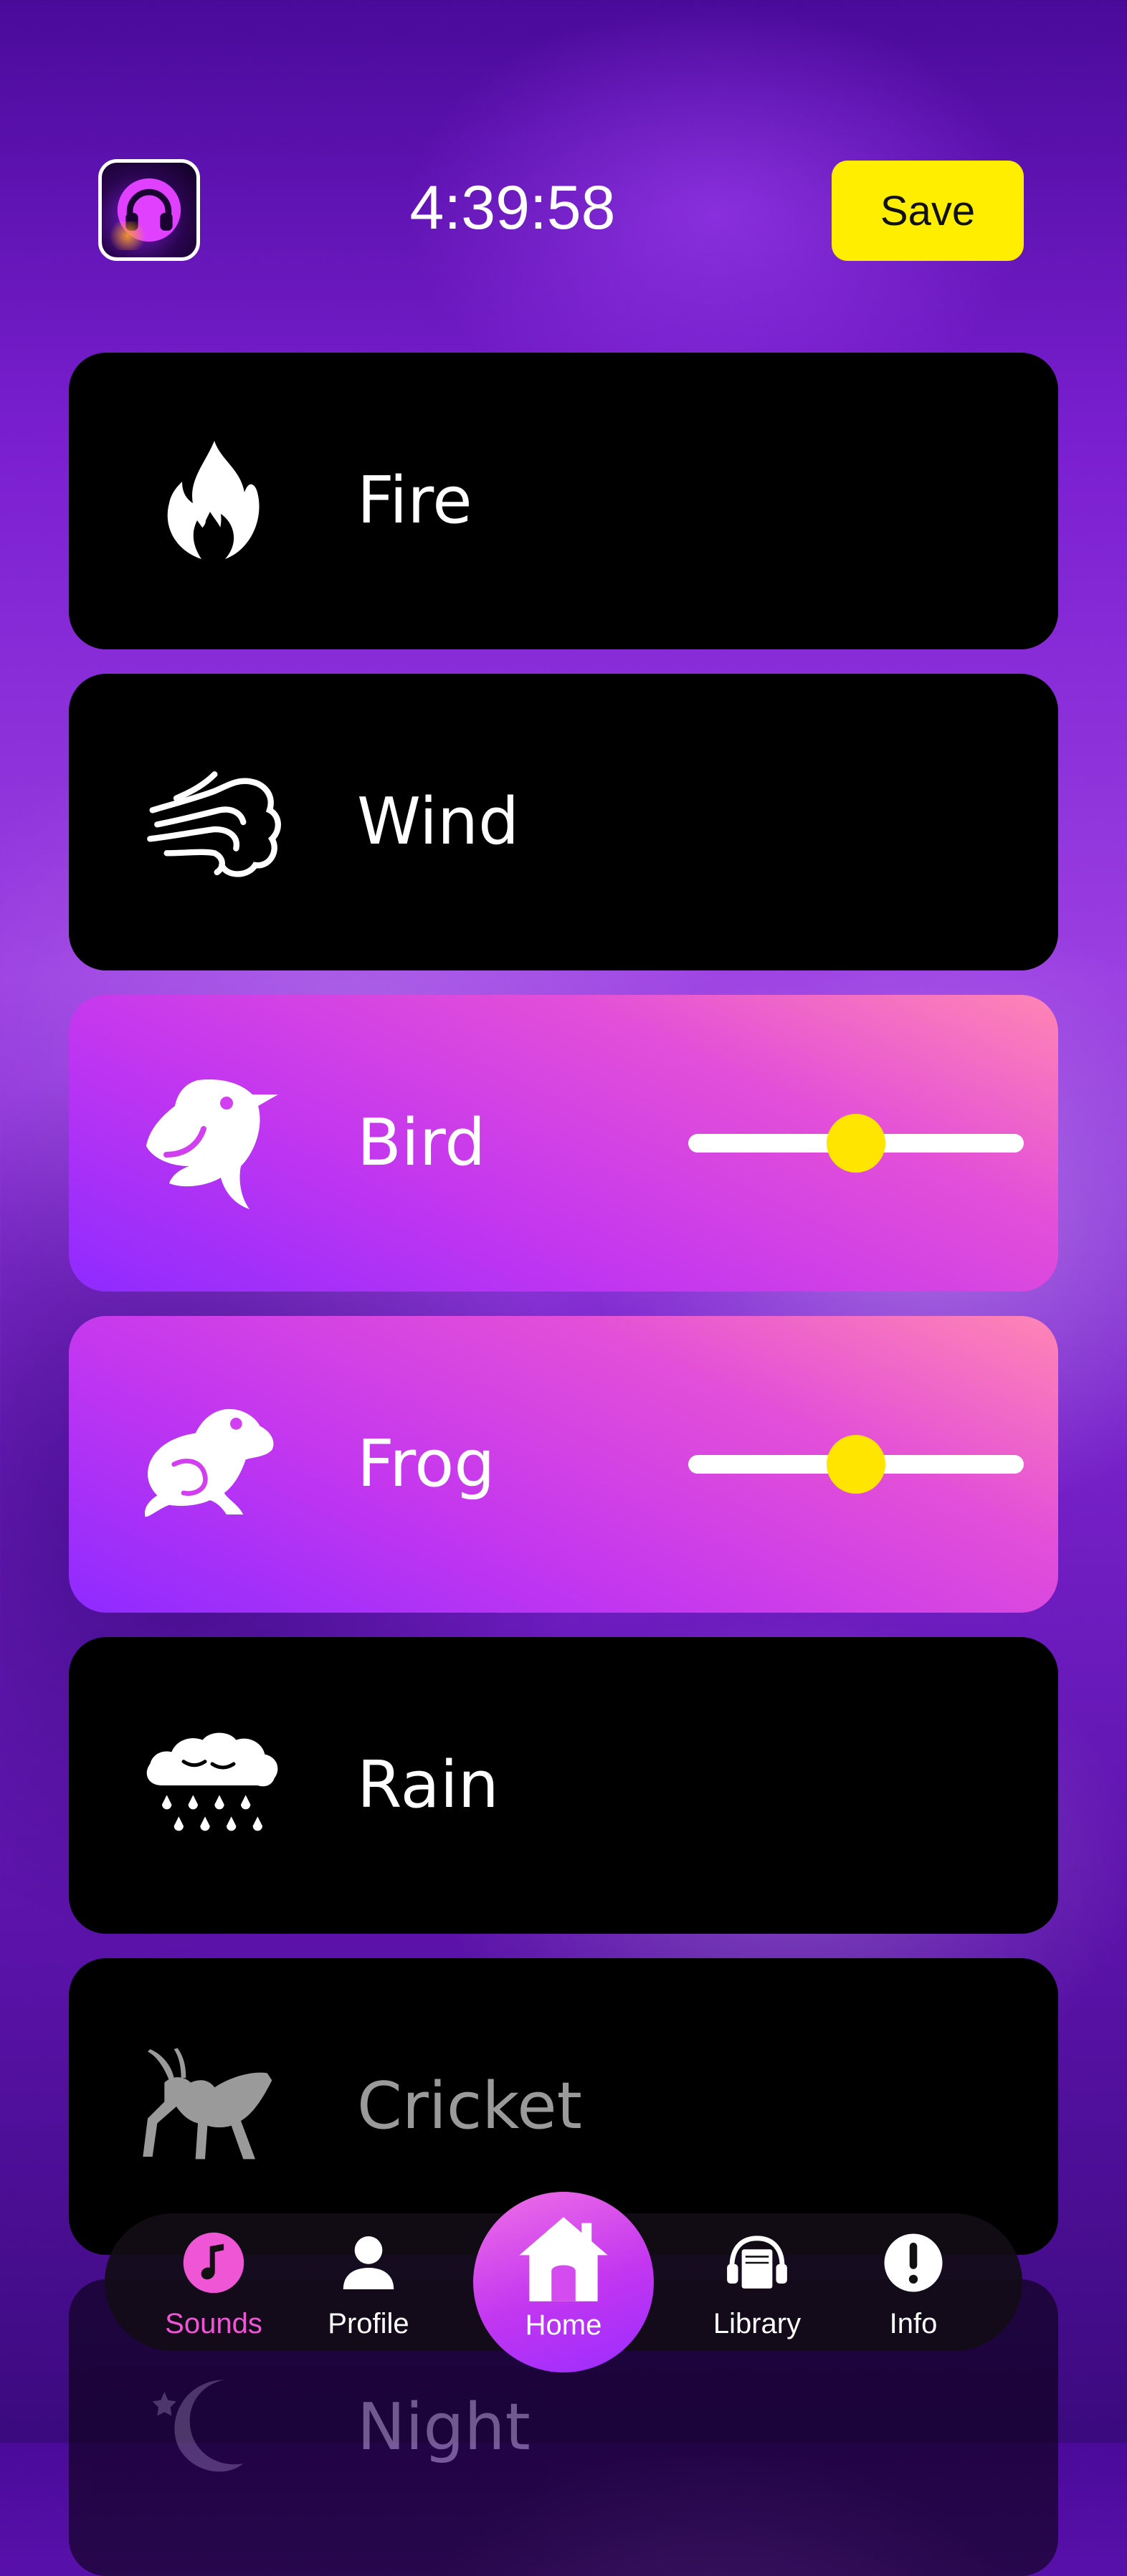 Image resolution: width=1127 pixels, height=2576 pixels. I want to click on nav-sounds: Sounds, so click(213, 2290).